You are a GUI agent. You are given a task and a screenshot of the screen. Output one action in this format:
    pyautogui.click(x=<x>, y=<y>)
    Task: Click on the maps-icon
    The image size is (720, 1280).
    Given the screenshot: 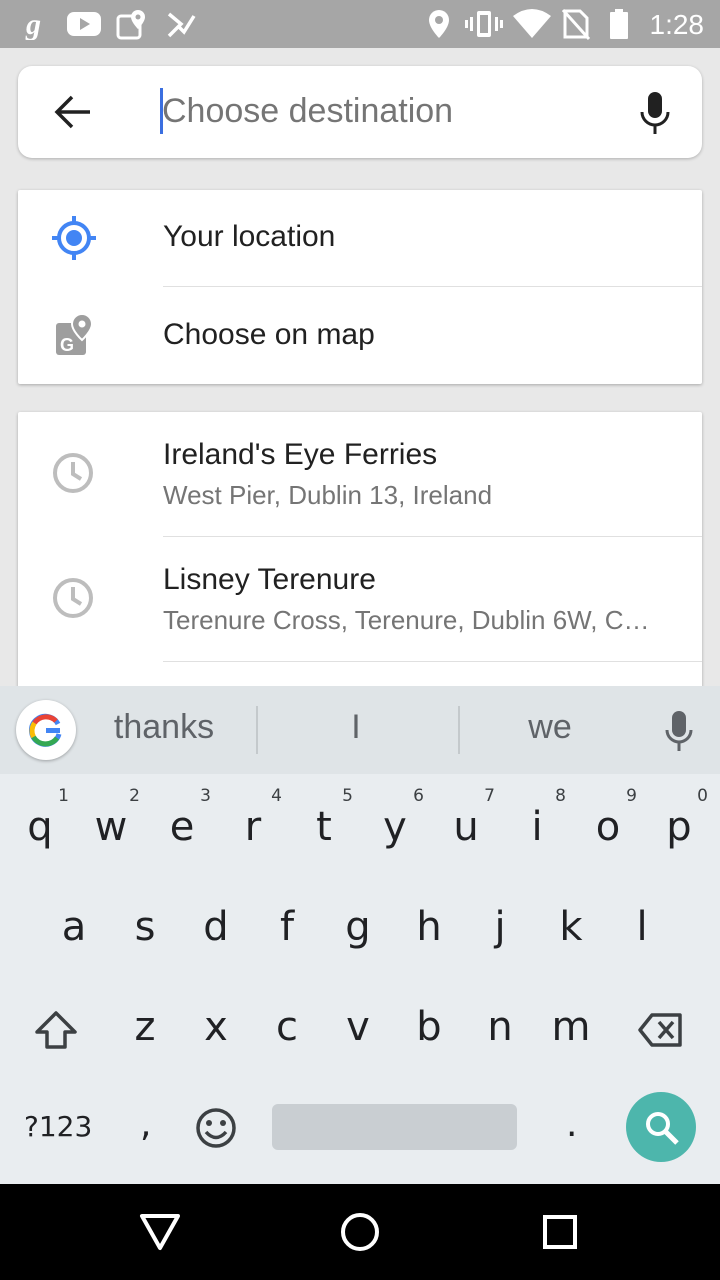 What is the action you would take?
    pyautogui.click(x=130, y=25)
    